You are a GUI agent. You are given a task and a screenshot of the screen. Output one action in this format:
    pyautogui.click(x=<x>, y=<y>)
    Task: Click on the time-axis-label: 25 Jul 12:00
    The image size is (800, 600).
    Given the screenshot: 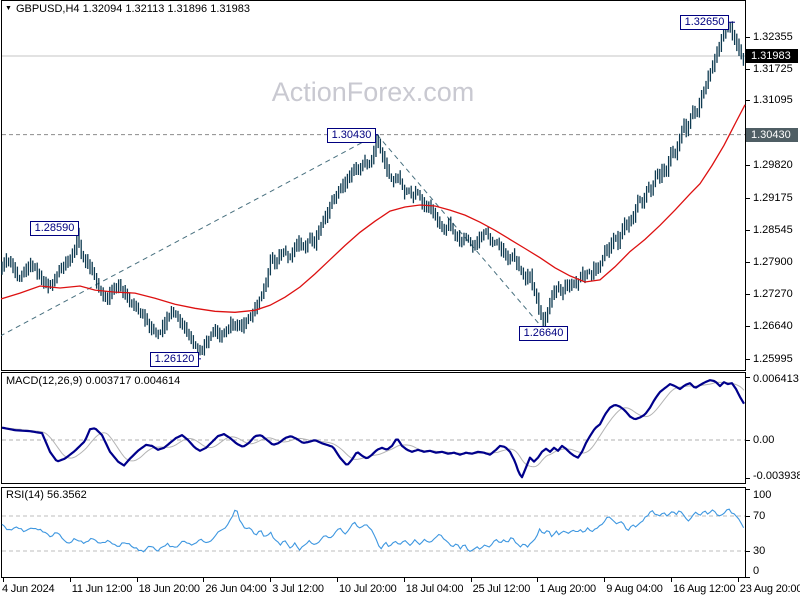 What is the action you would take?
    pyautogui.click(x=501, y=589)
    